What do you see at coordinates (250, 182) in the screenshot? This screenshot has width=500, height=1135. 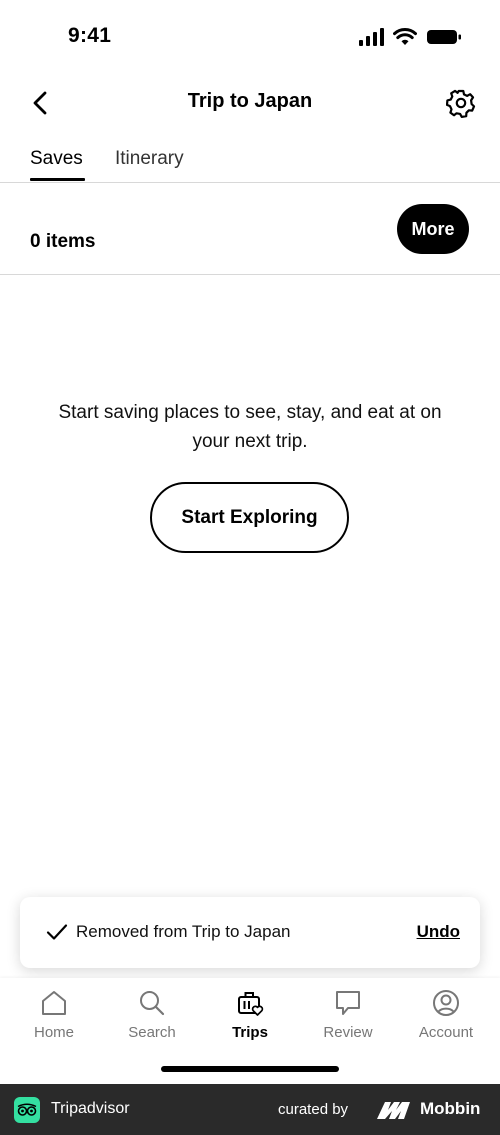 I see `tabs-divider` at bounding box center [250, 182].